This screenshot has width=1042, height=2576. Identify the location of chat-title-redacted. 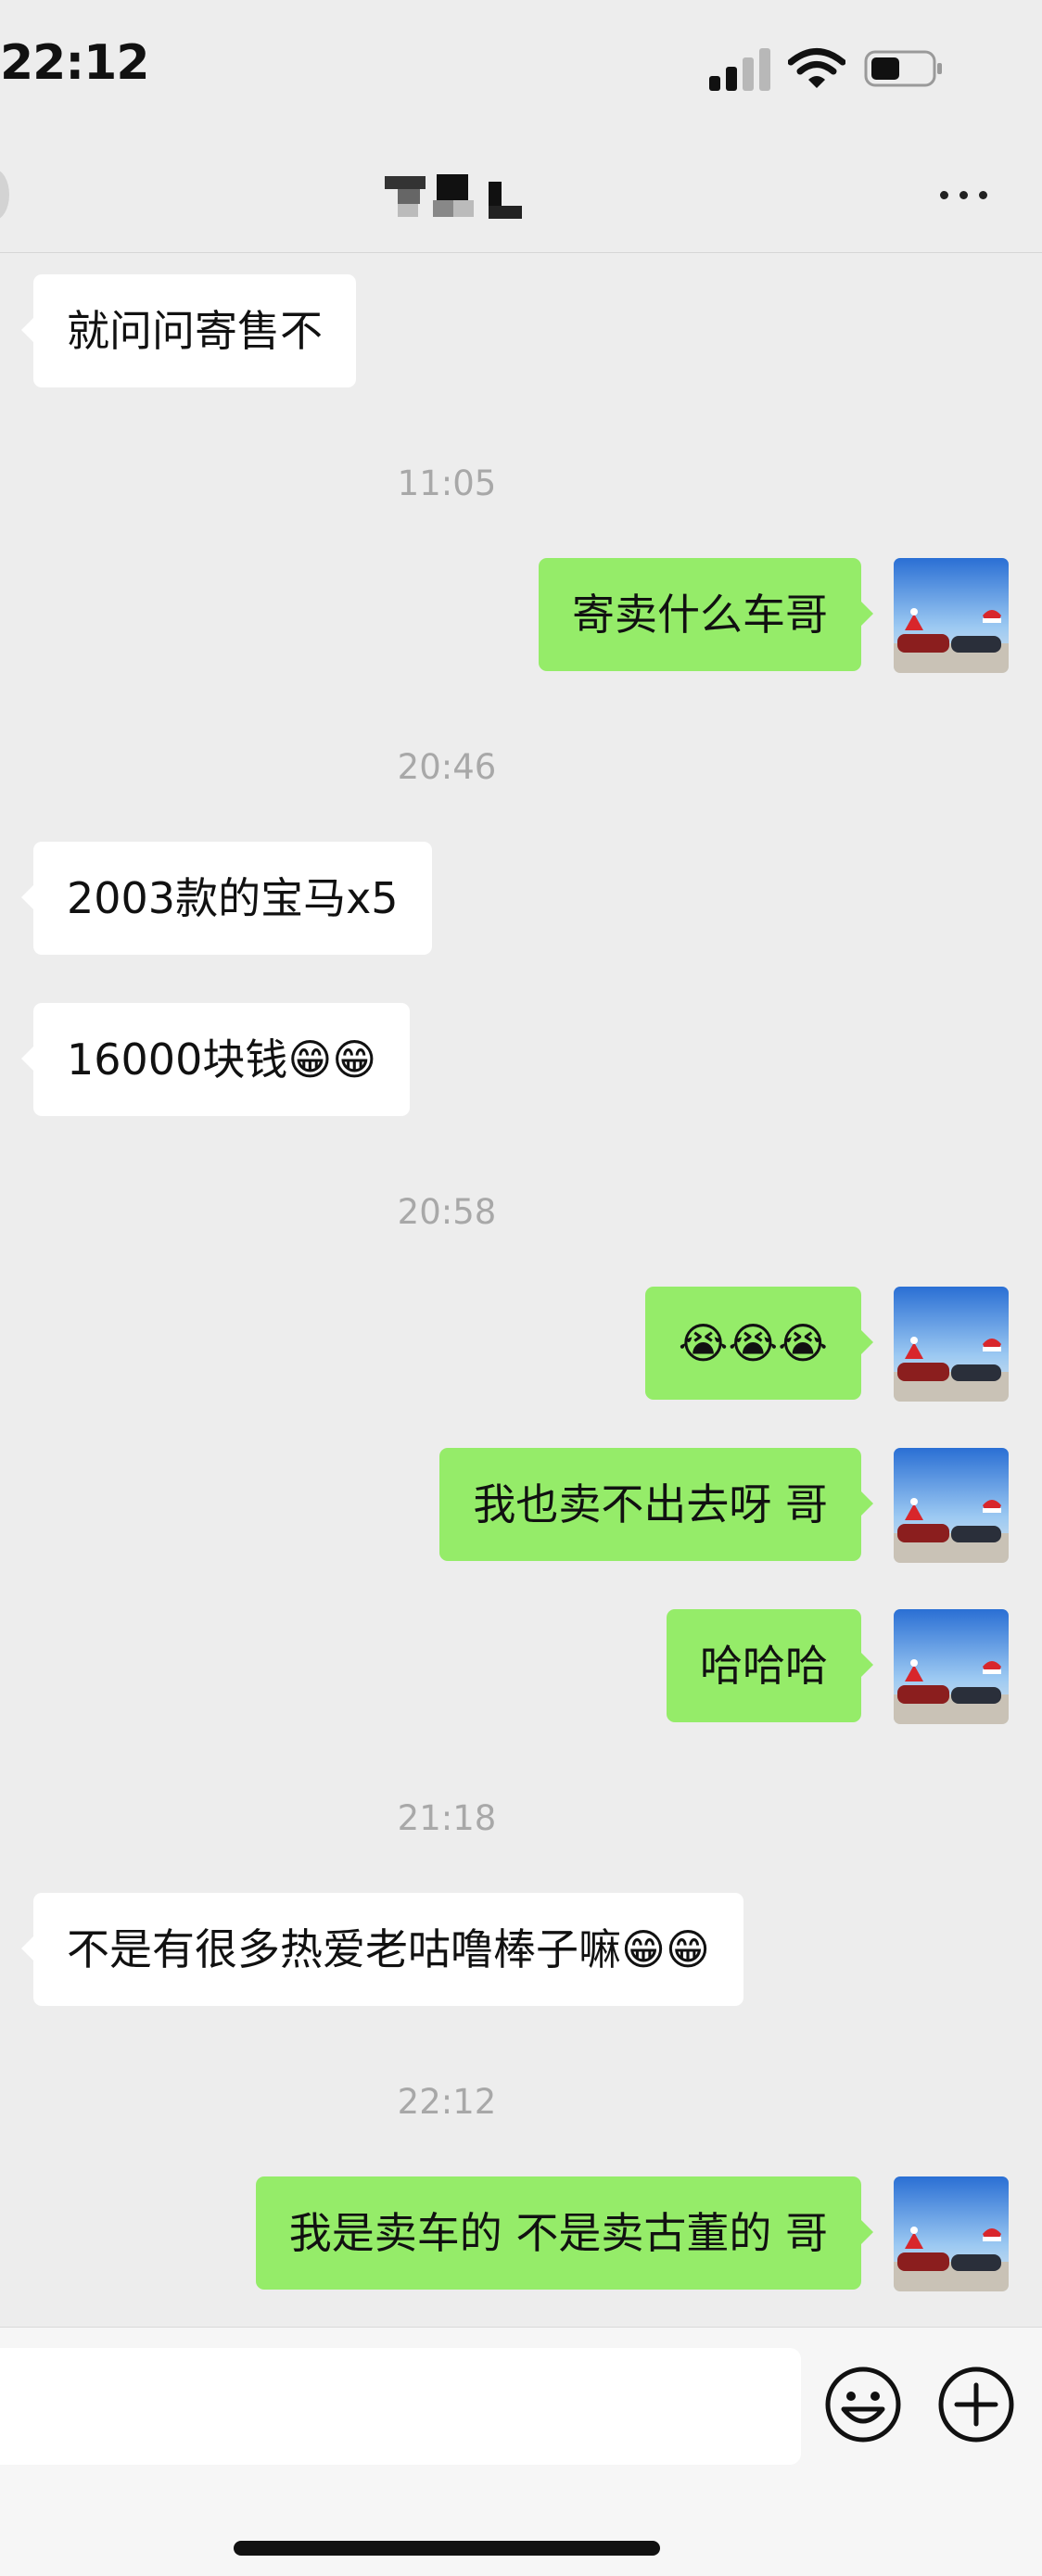
(454, 197).